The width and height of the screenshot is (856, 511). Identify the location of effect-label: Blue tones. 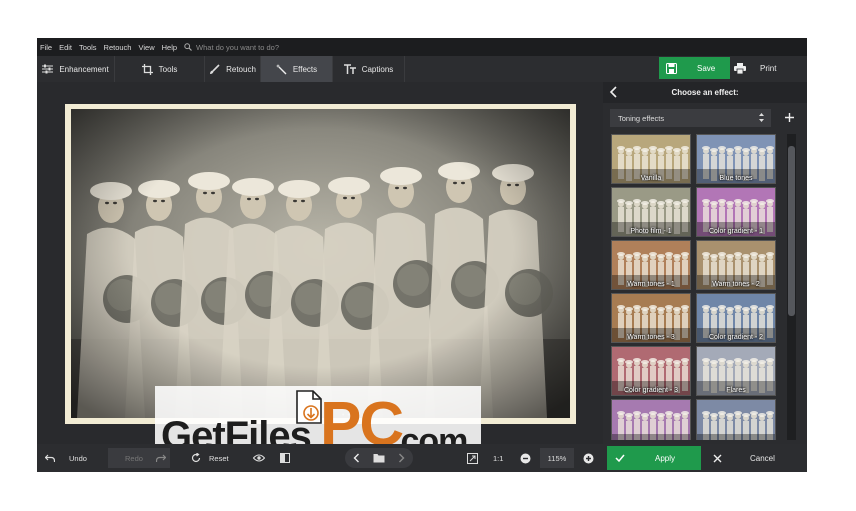
(736, 178).